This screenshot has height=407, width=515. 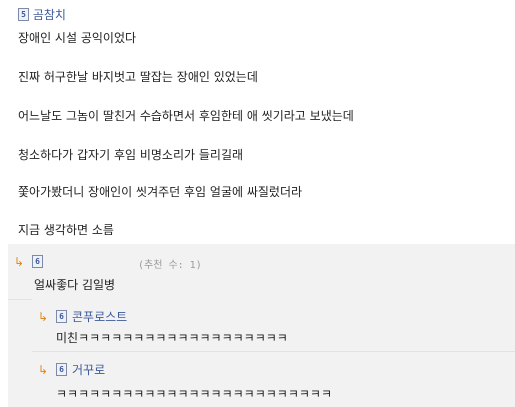 I want to click on post-line: 지금 생각하면 소름, so click(x=66, y=230).